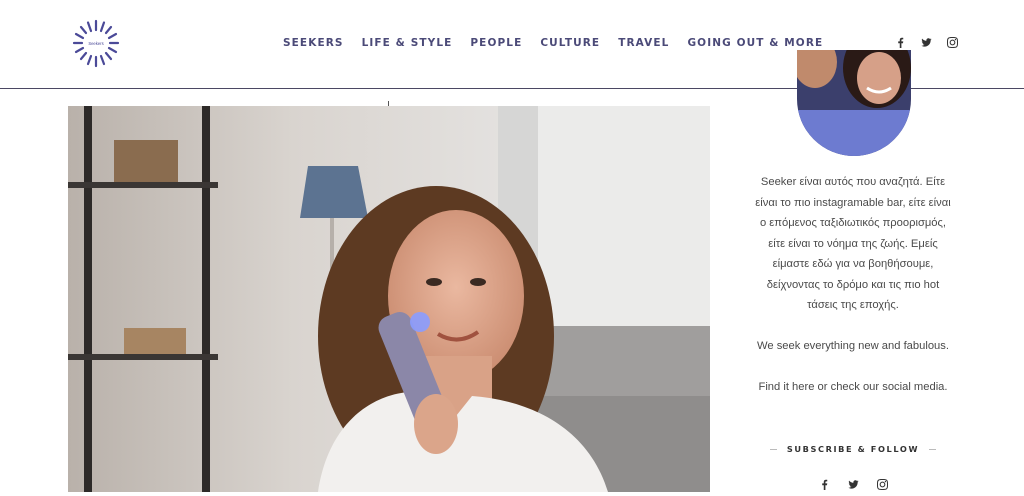 The width and height of the screenshot is (1024, 496). Describe the element at coordinates (853, 223) in the screenshot. I see `about-line: ο επόμενος ταξιδιωτικός προορισμός,` at that location.